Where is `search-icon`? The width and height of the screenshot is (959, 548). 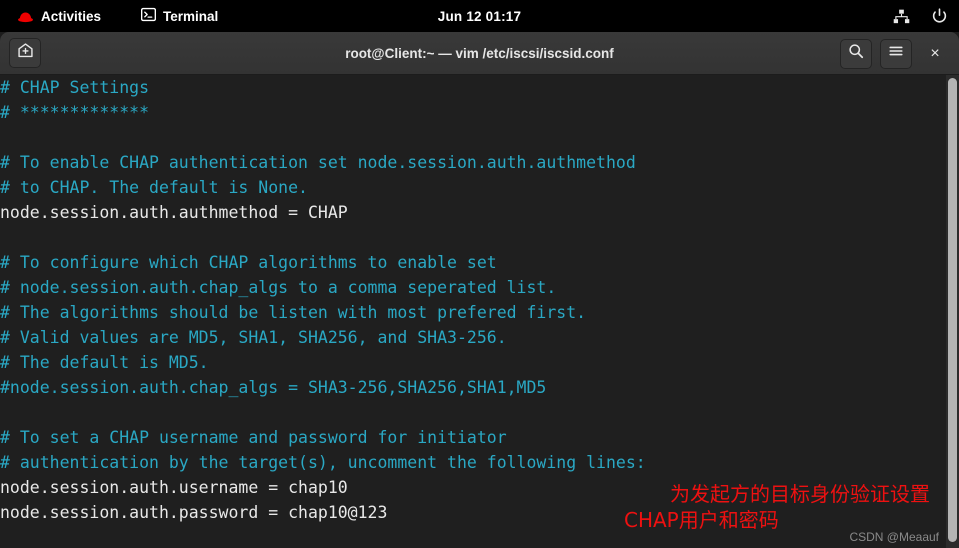 search-icon is located at coordinates (856, 53).